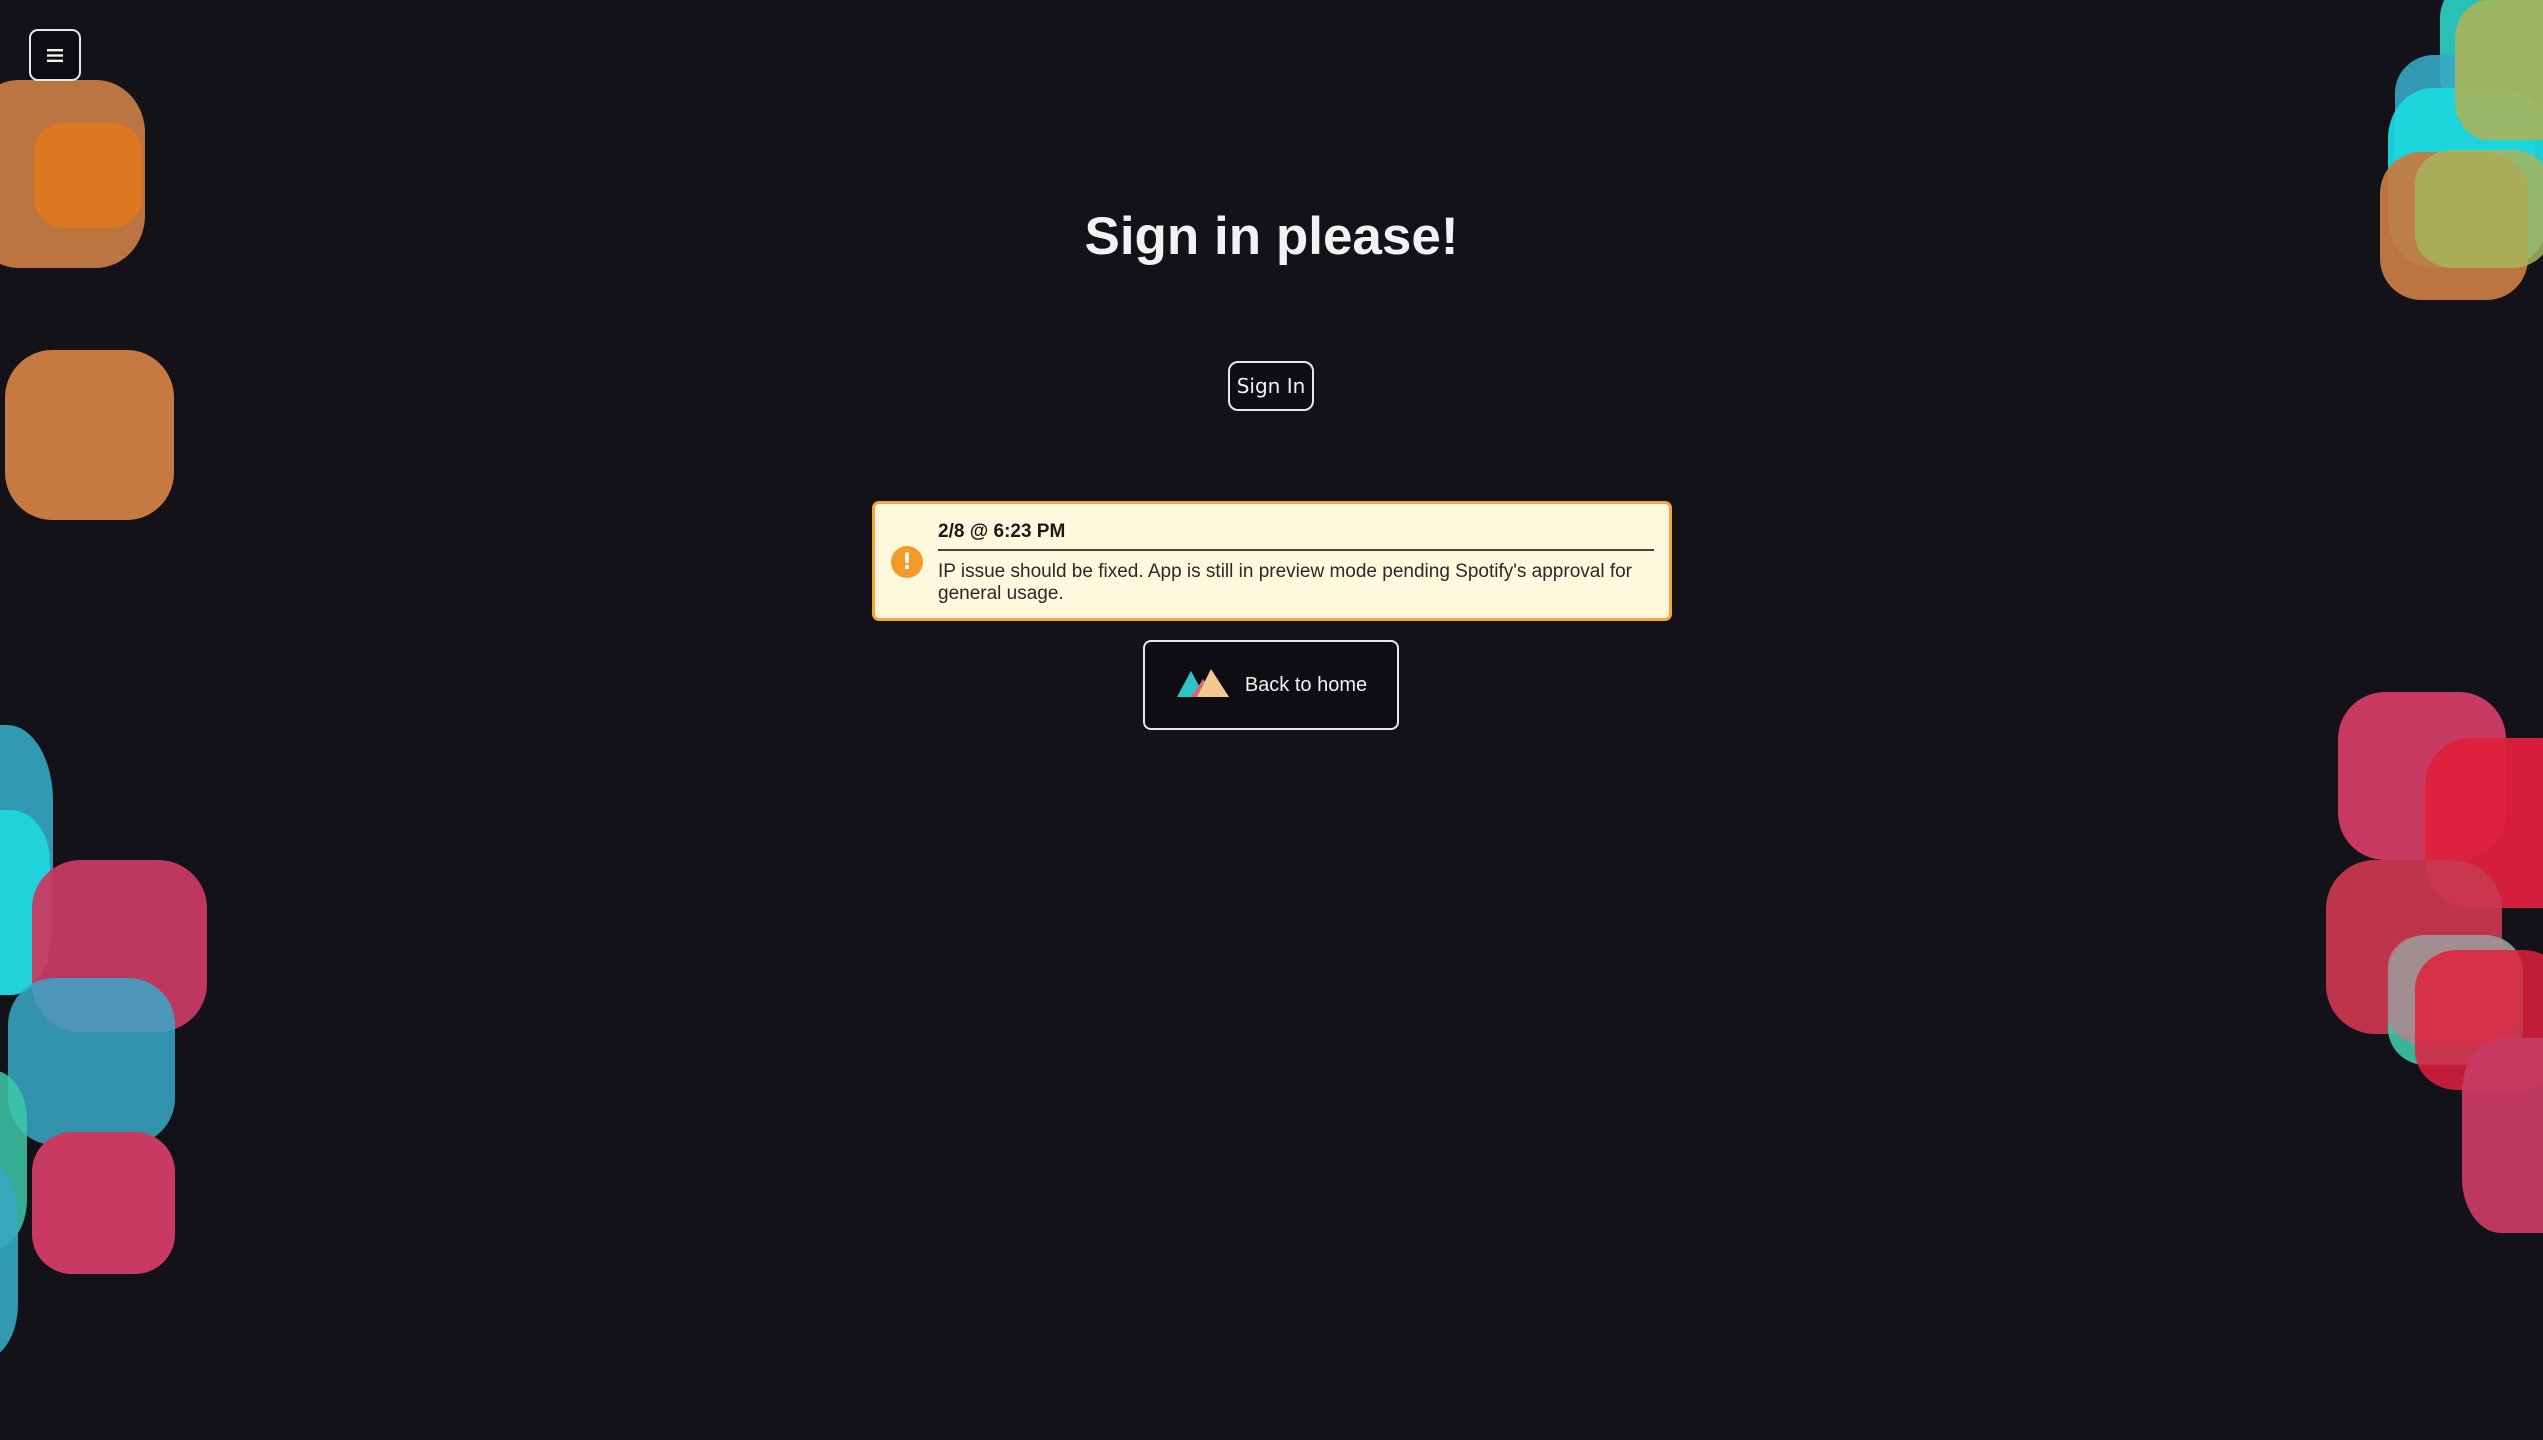 The height and width of the screenshot is (1440, 2543). I want to click on sign-in-button: Sign In, so click(1271, 386).